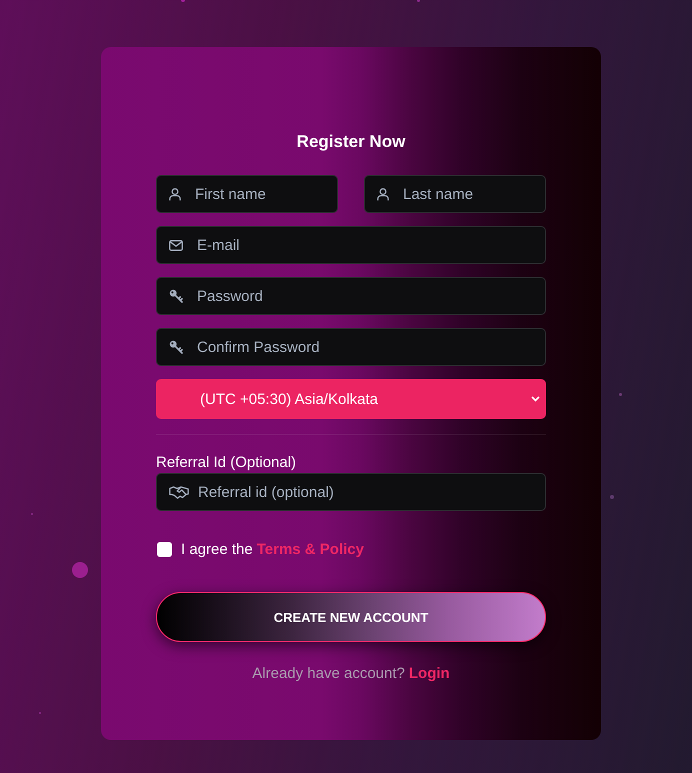 This screenshot has height=773, width=692. I want to click on handshake-icon, so click(179, 492).